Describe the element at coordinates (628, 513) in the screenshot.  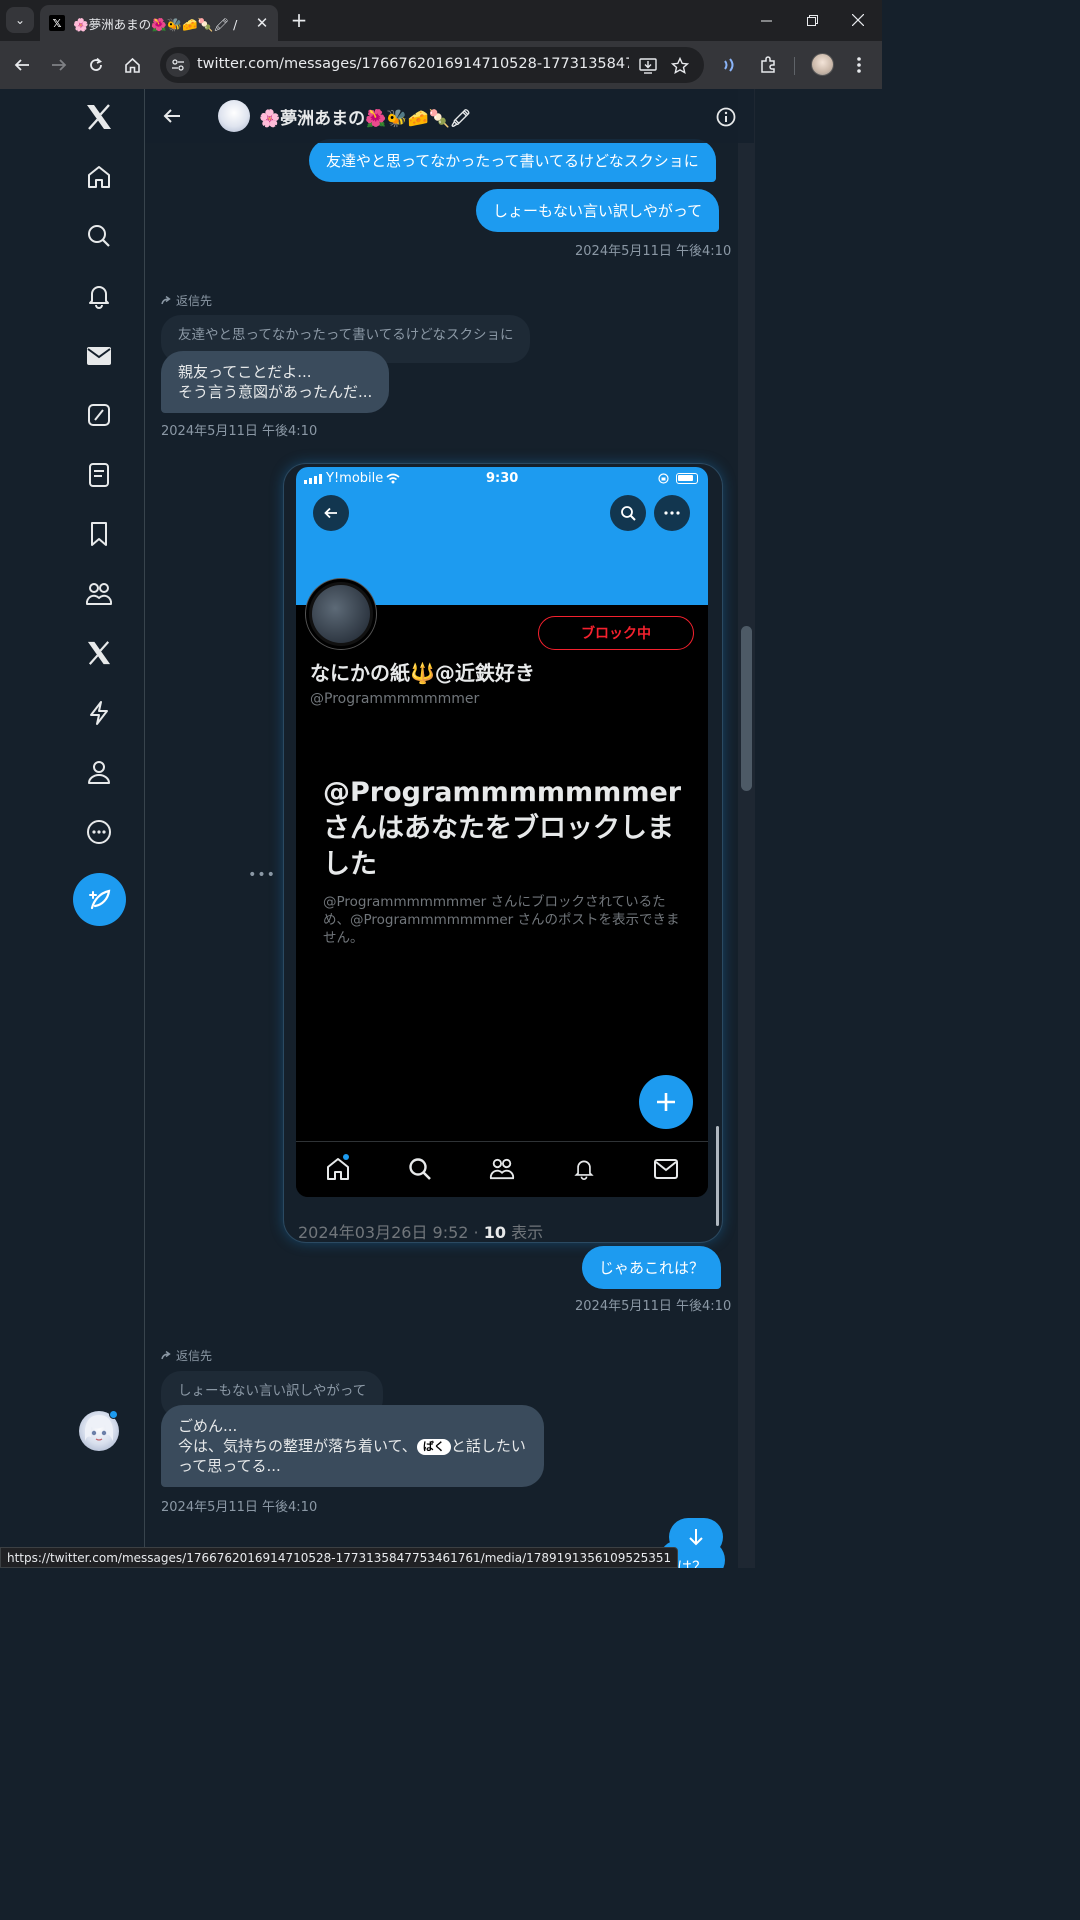
I see `phone-search-icon` at that location.